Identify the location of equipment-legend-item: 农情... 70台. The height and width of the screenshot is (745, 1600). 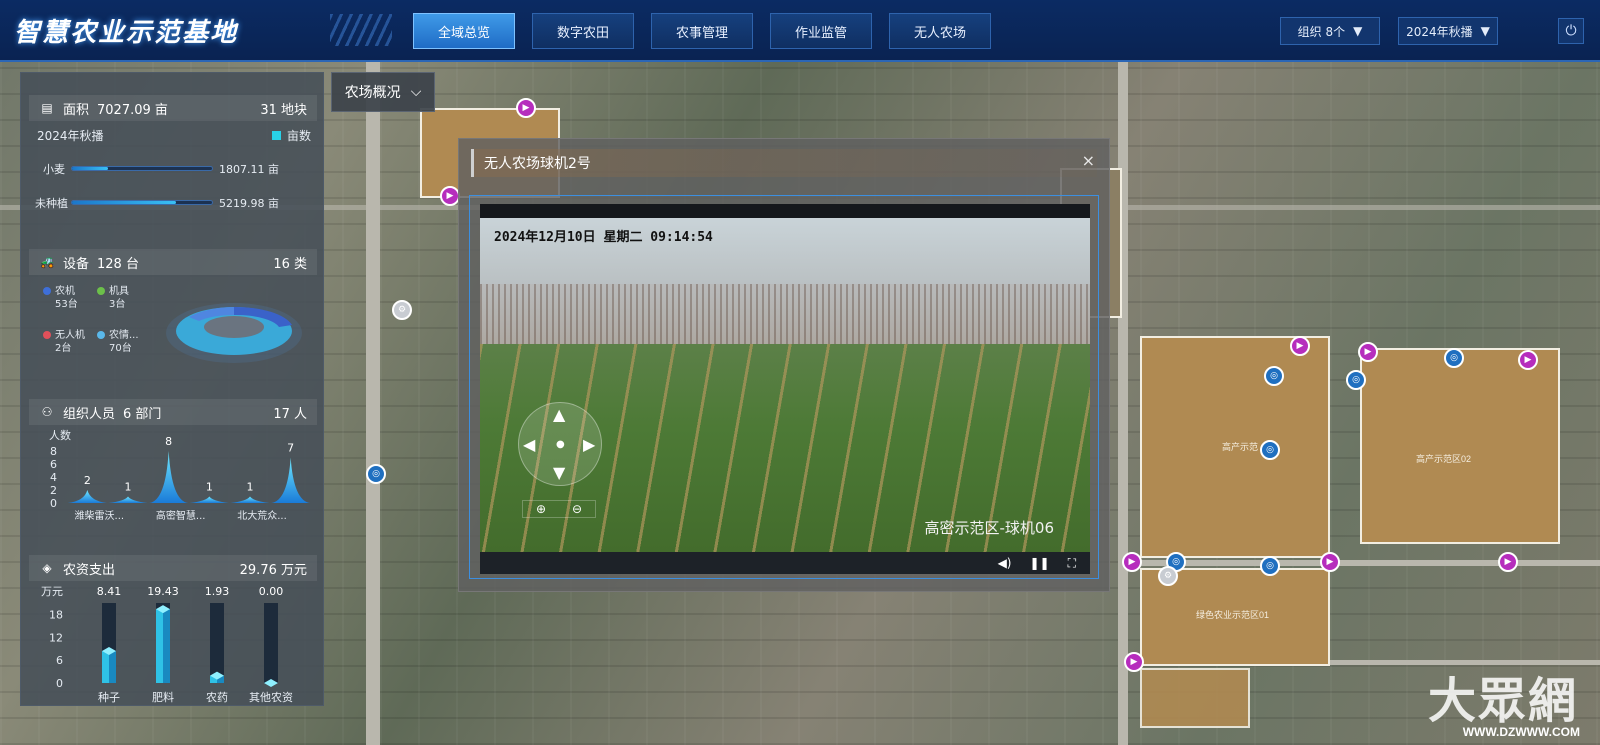
(118, 342).